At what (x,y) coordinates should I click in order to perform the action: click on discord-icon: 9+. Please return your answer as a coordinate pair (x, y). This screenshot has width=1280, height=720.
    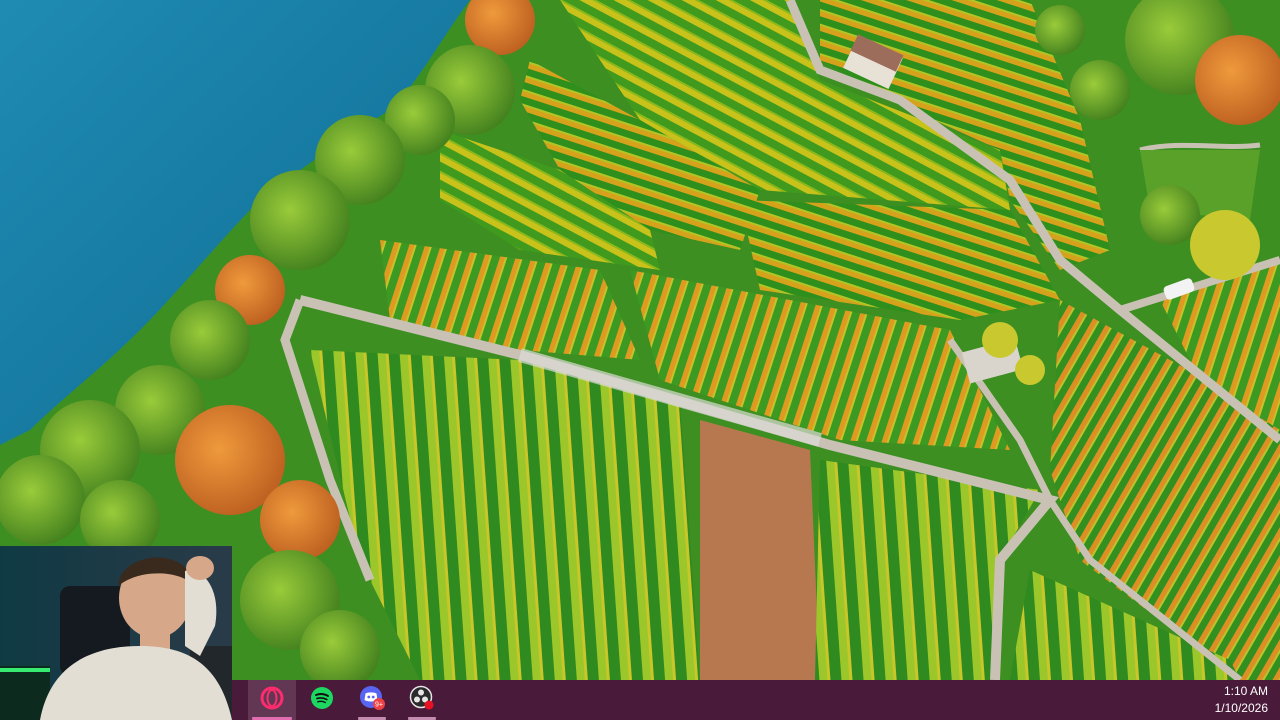
    Looking at the image, I should click on (372, 700).